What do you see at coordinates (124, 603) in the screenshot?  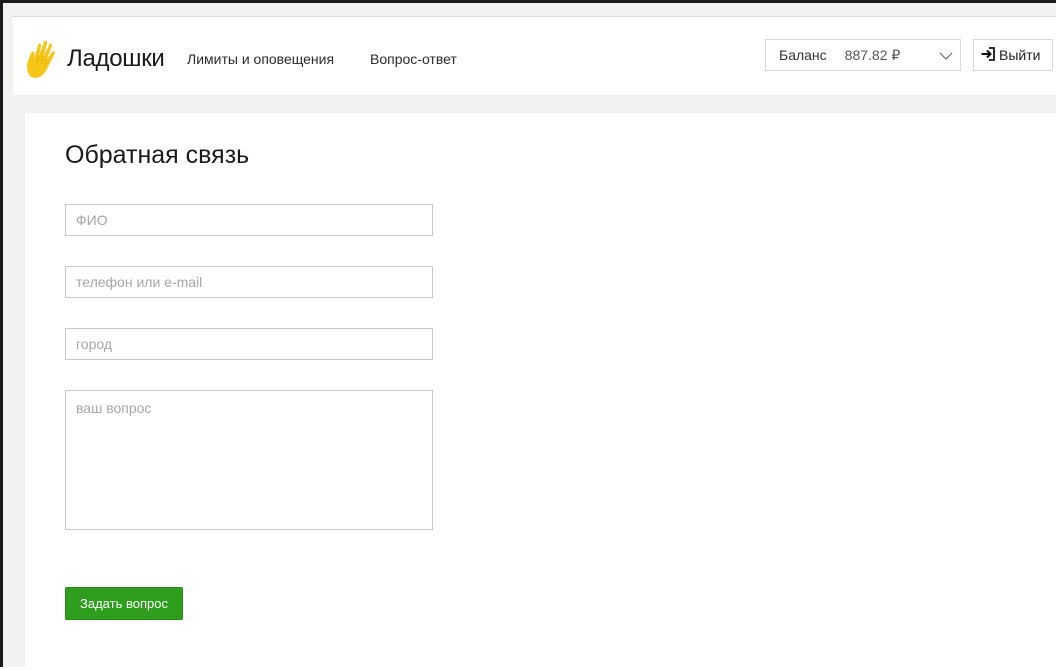 I see `submit-question-button: Задать вопрос` at bounding box center [124, 603].